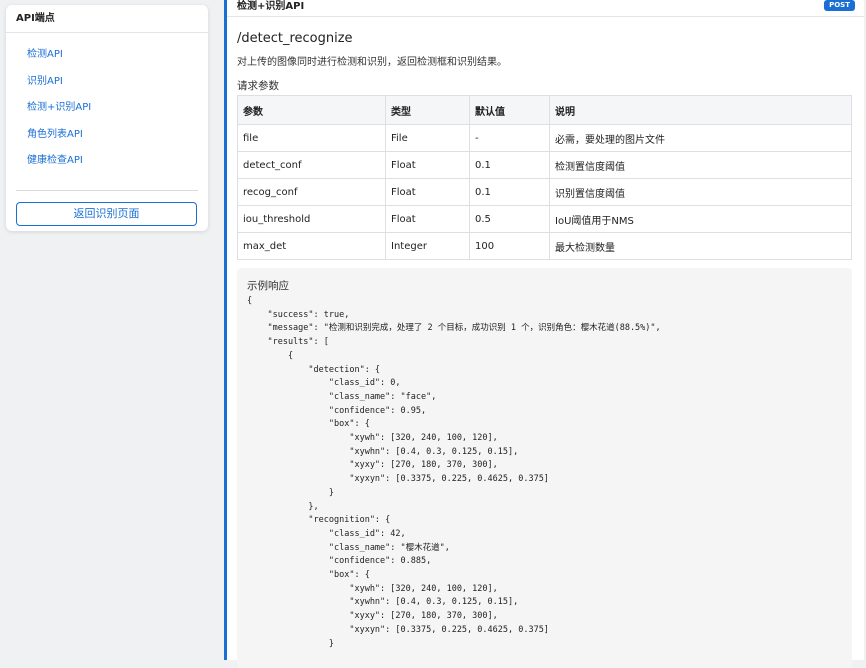 Image resolution: width=866 pixels, height=668 pixels. Describe the element at coordinates (427, 246) in the screenshot. I see `table-cell: Integer` at that location.